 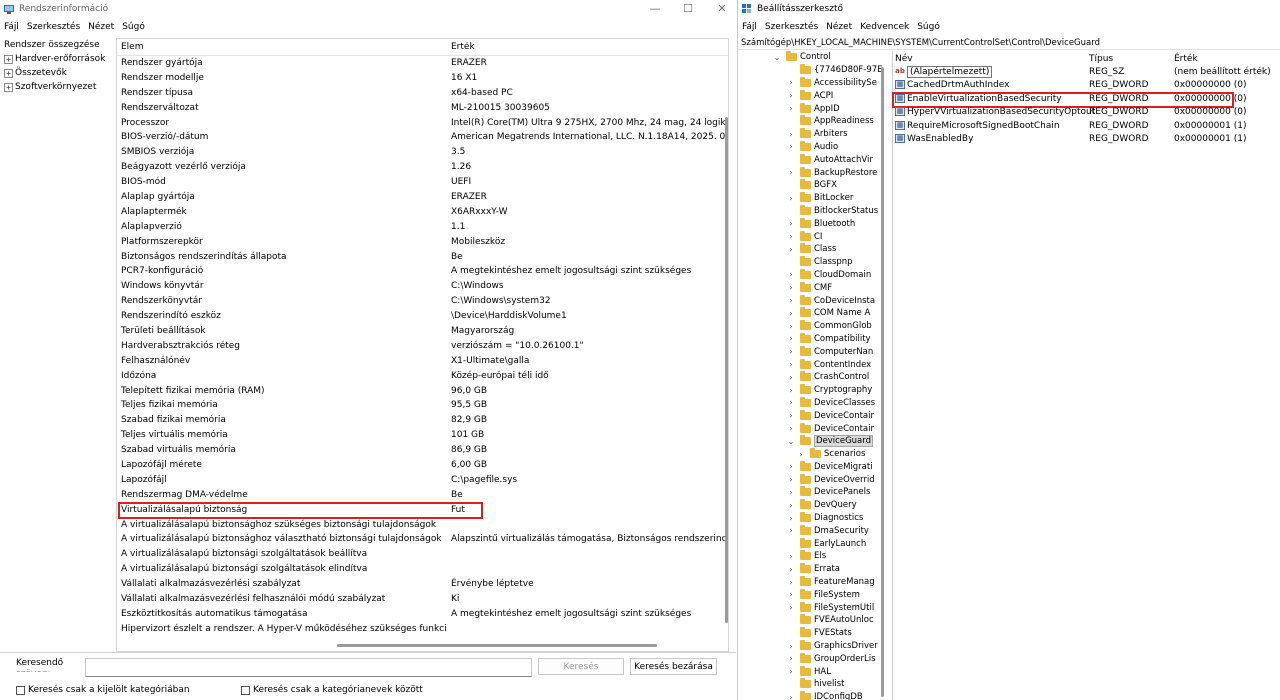 What do you see at coordinates (422, 510) in the screenshot?
I see `table-row: Virtualizálásalapú biztonság Fut` at bounding box center [422, 510].